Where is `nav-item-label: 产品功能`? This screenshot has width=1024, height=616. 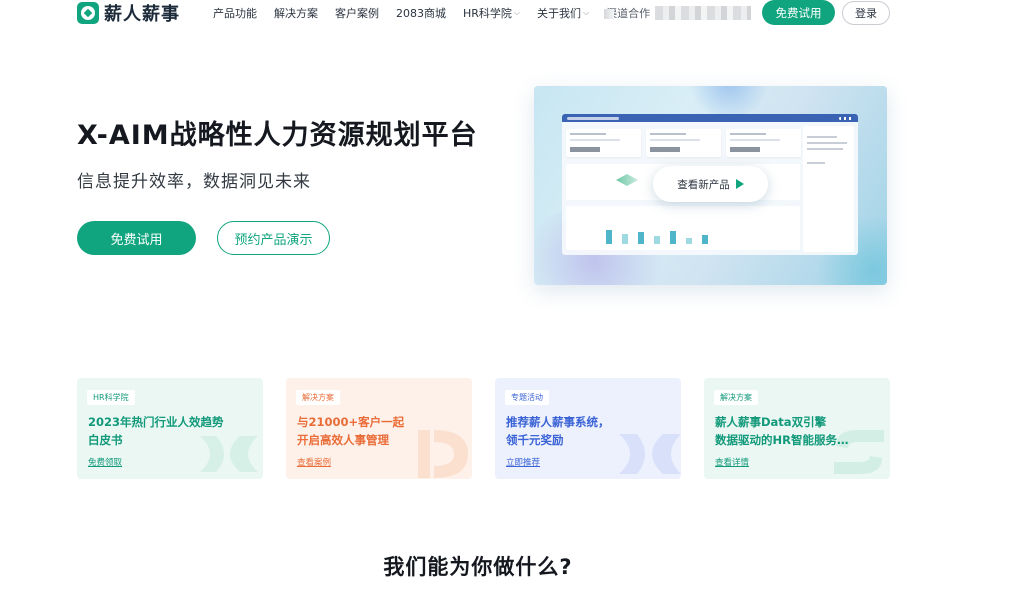 nav-item-label: 产品功能 is located at coordinates (235, 13).